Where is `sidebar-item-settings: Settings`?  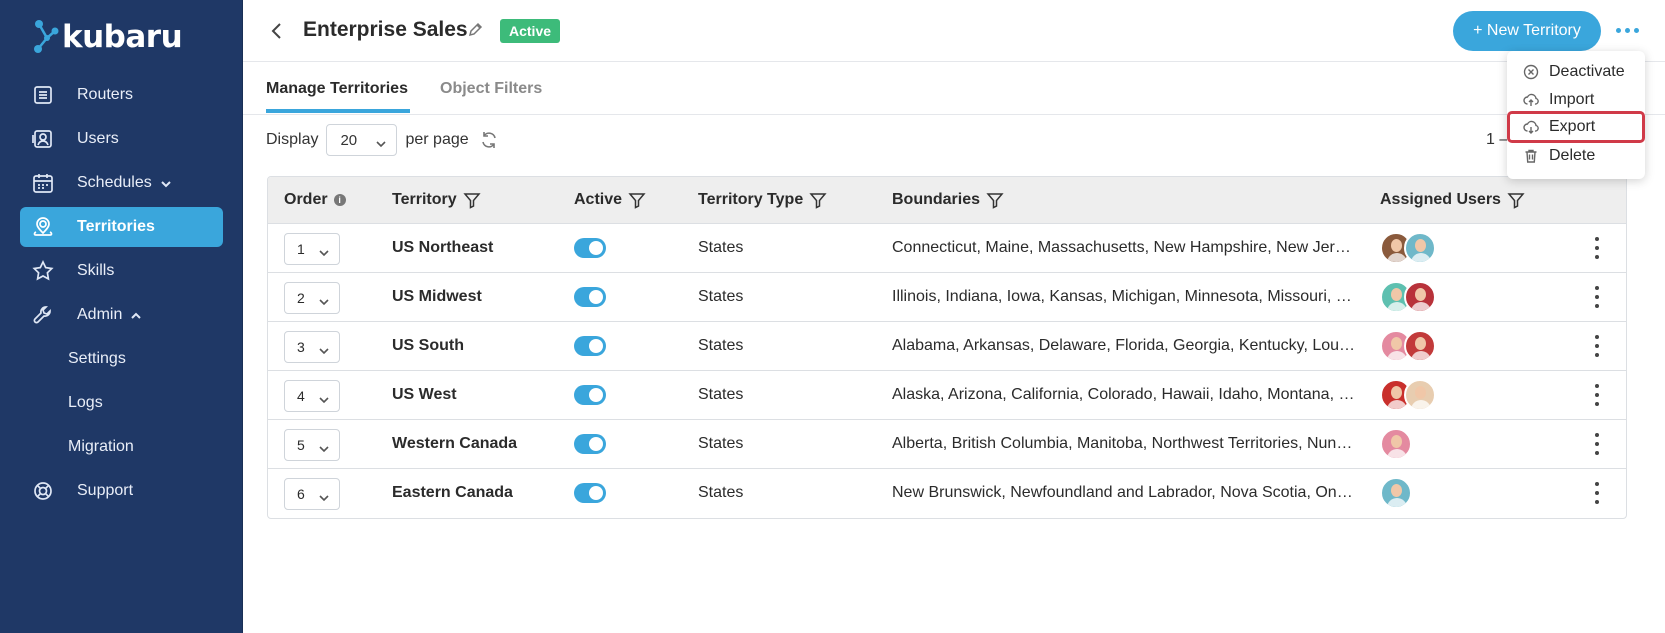
sidebar-item-settings: Settings is located at coordinates (121, 359).